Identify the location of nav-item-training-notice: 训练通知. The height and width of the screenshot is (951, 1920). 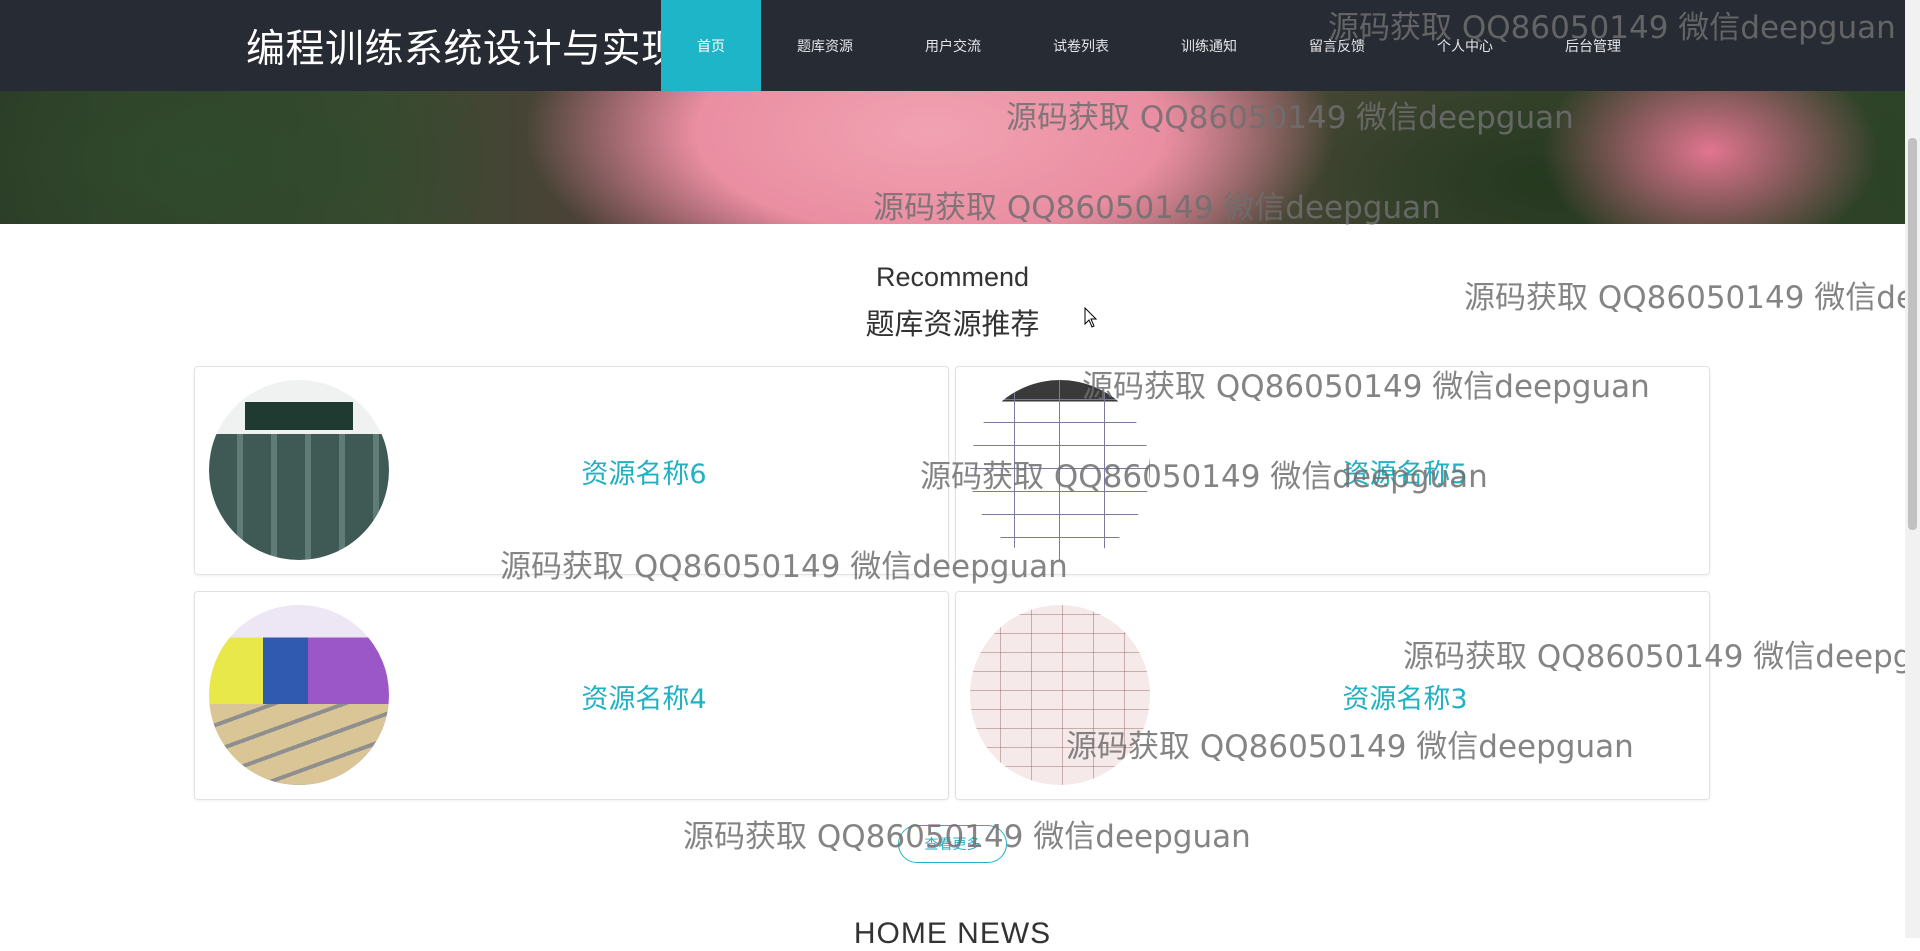
(1209, 45).